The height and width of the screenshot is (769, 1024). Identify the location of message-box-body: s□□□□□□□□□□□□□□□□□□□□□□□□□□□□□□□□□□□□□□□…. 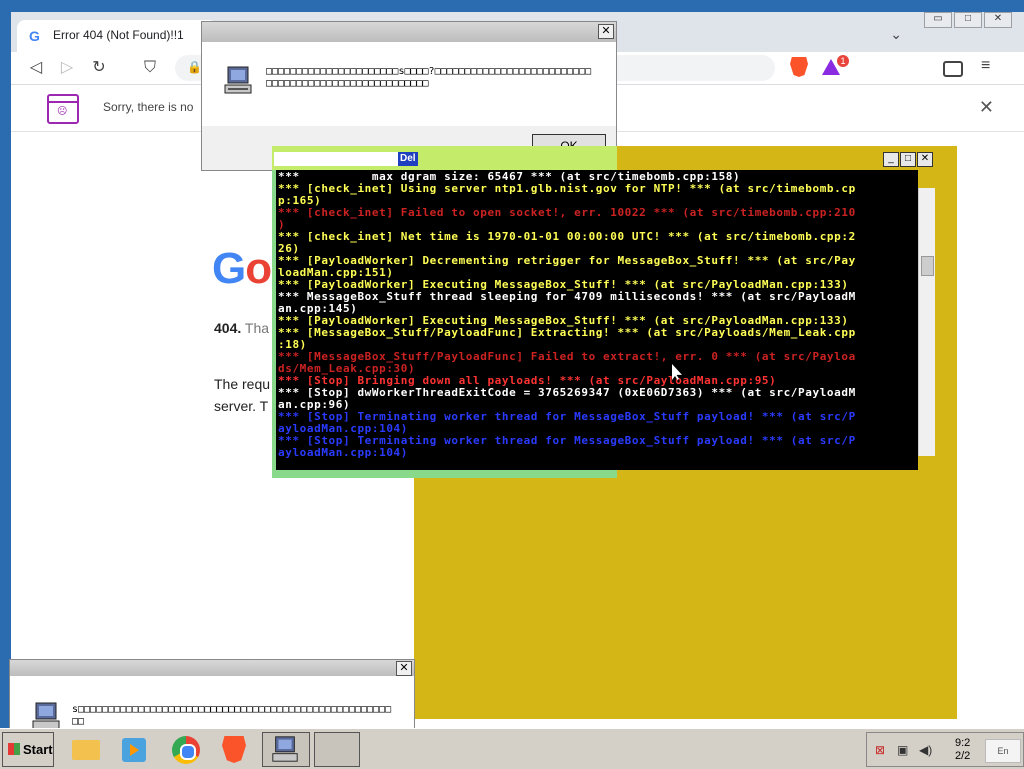
(212, 703).